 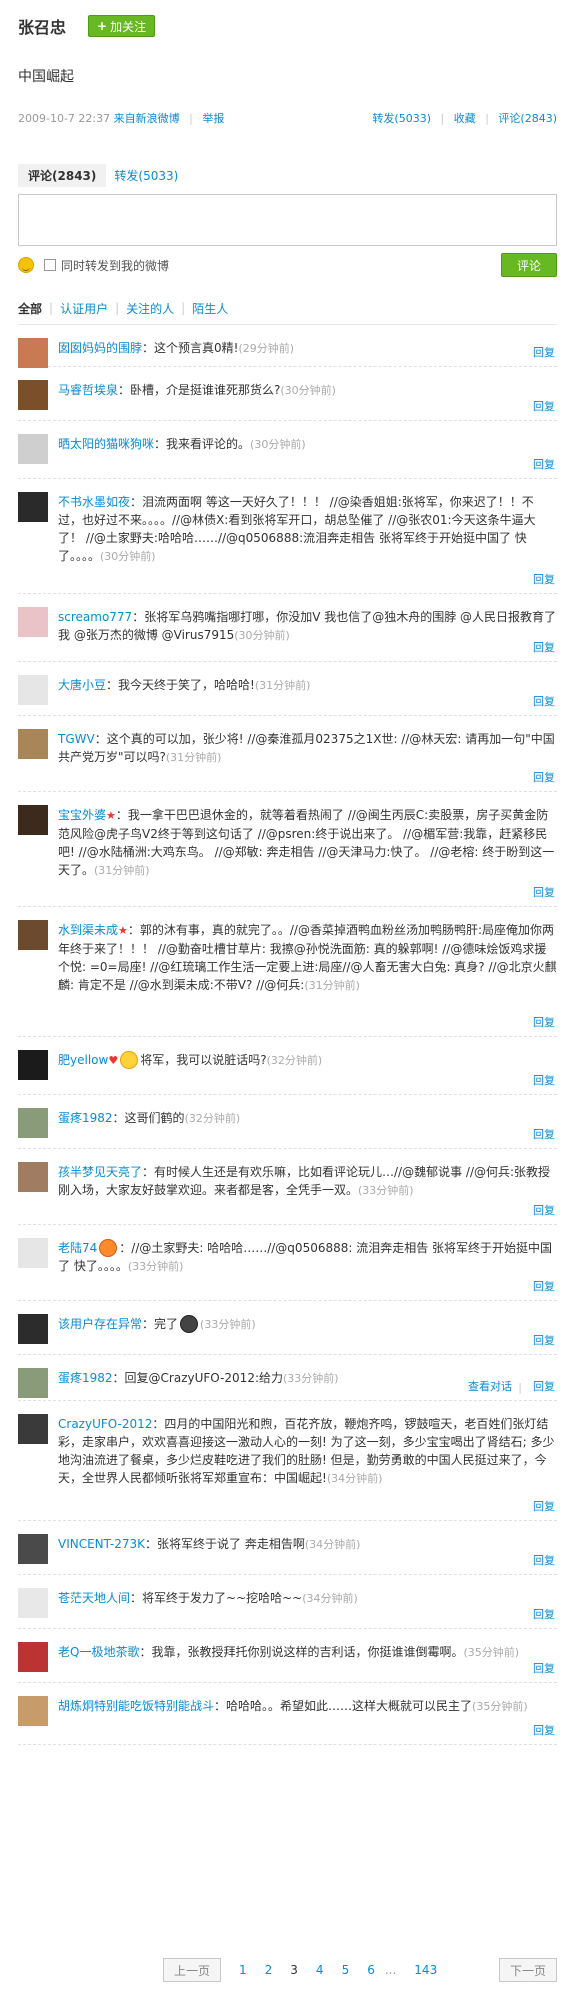 I want to click on comment-username: 胡炼炯特别能吃饭特别能战斗, so click(x=136, y=1706).